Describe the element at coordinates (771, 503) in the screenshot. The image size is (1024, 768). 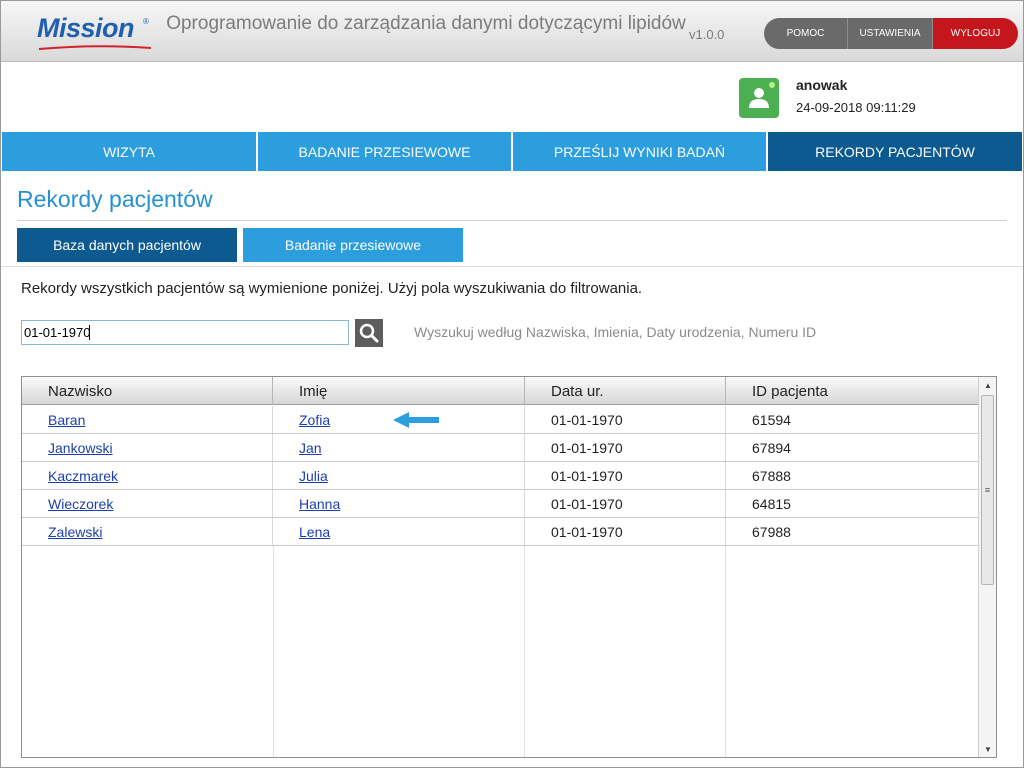
I see `cell-patient-id: 64815` at that location.